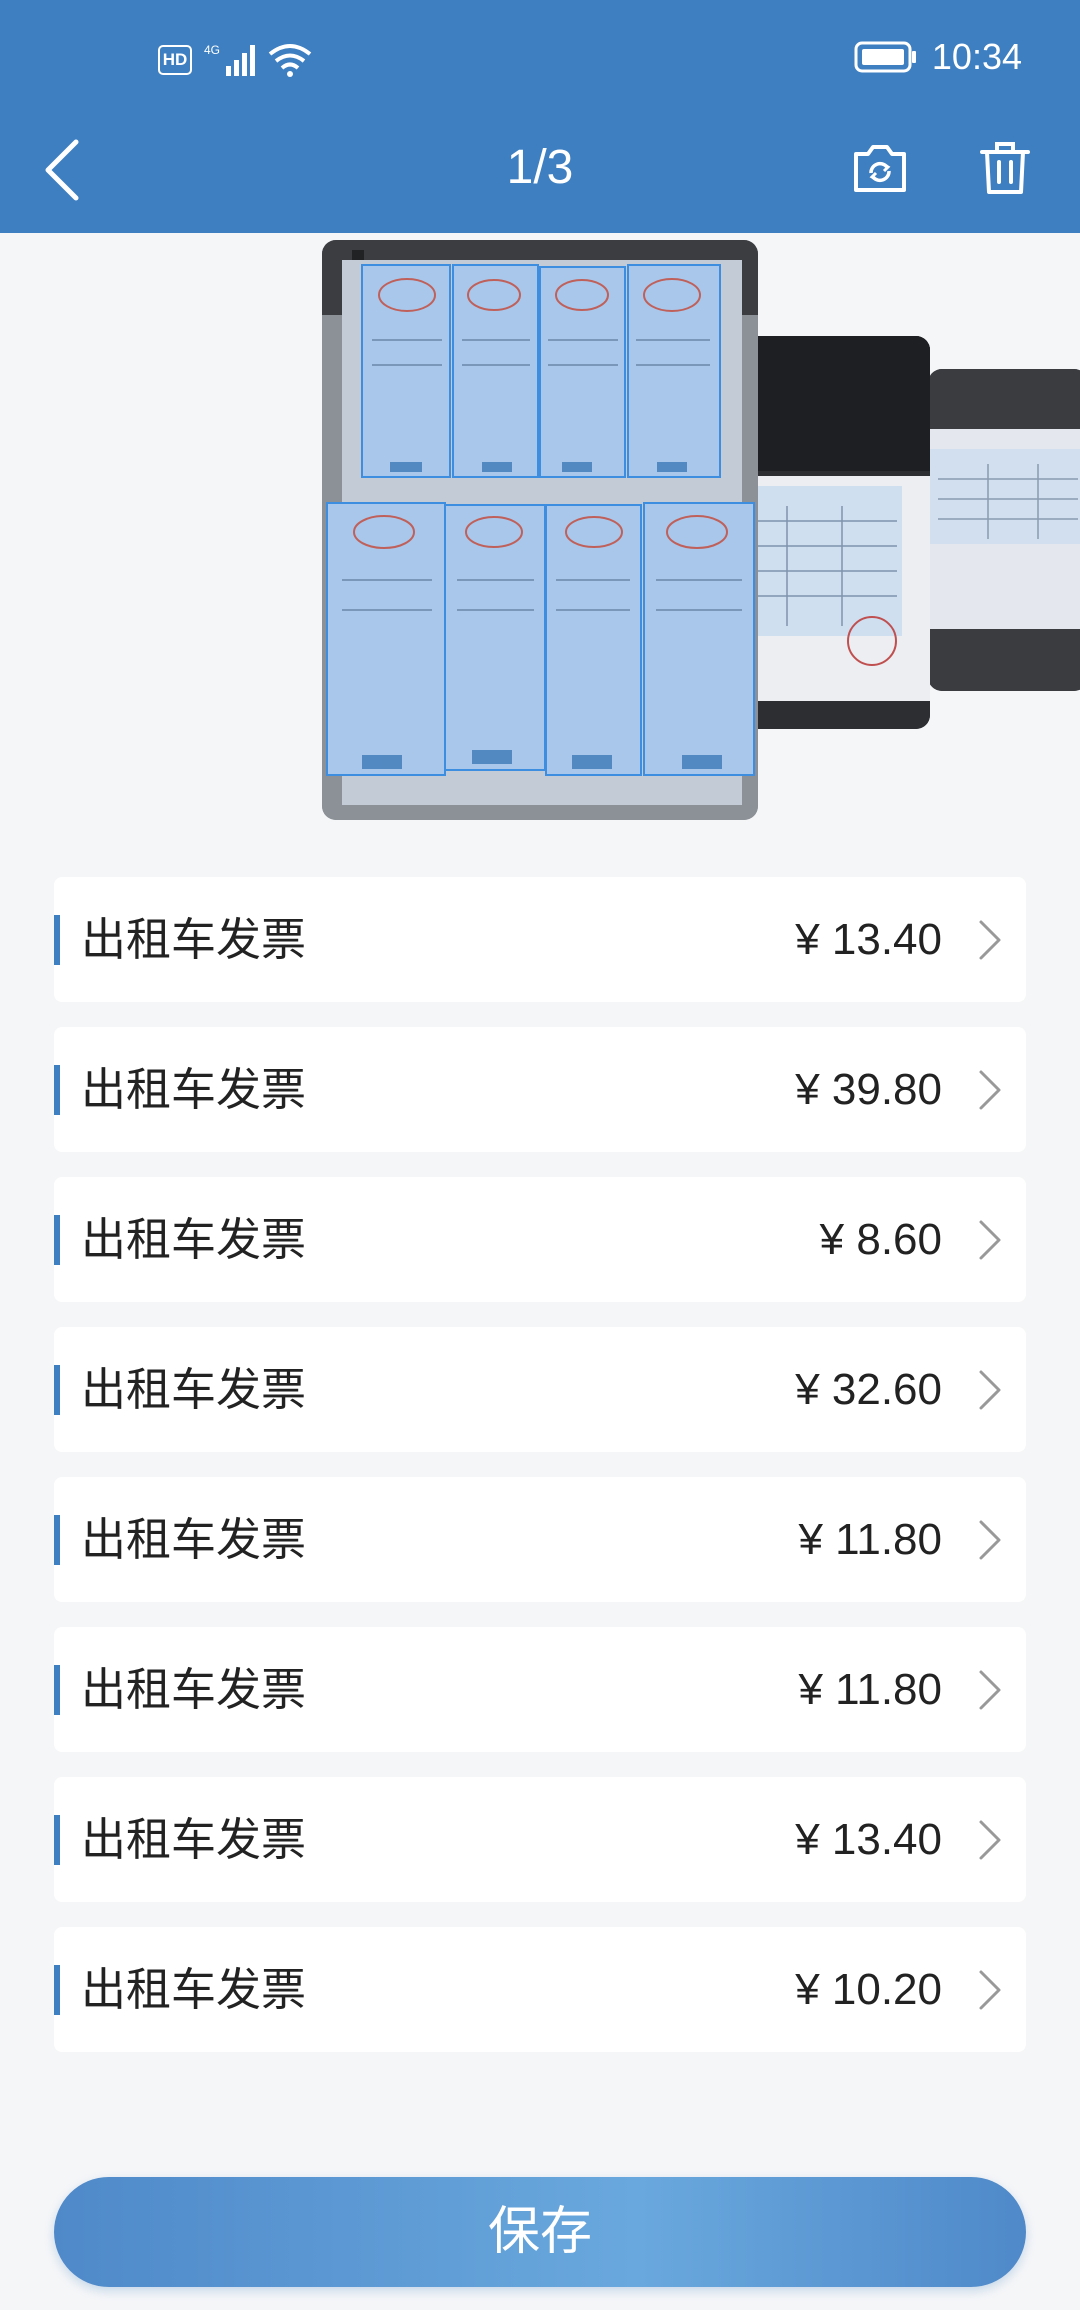 Image resolution: width=1080 pixels, height=2310 pixels. What do you see at coordinates (212, 50) in the screenshot?
I see `network-type-label: 4G` at bounding box center [212, 50].